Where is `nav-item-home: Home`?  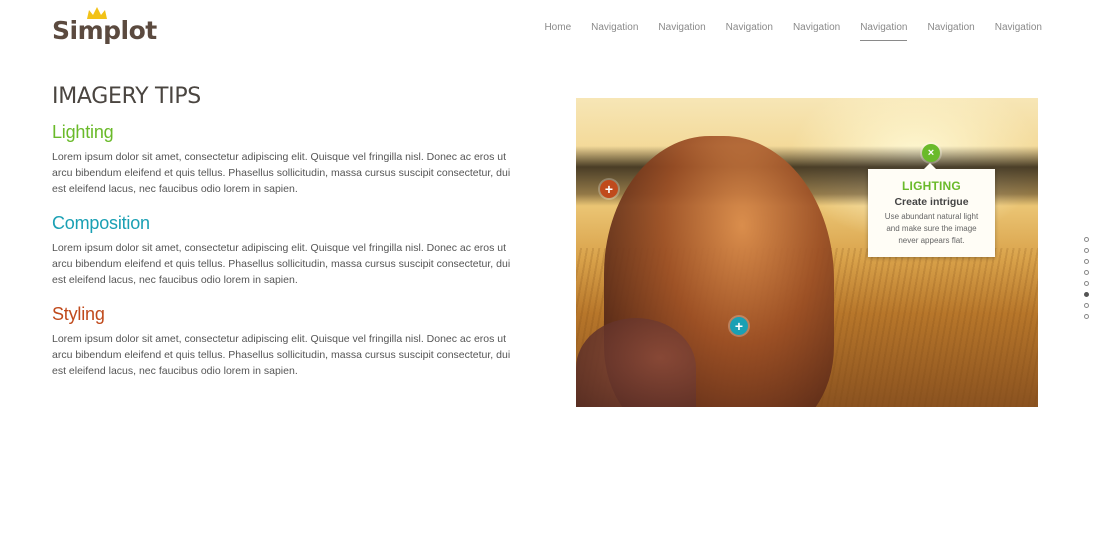
nav-item-home: Home is located at coordinates (557, 29).